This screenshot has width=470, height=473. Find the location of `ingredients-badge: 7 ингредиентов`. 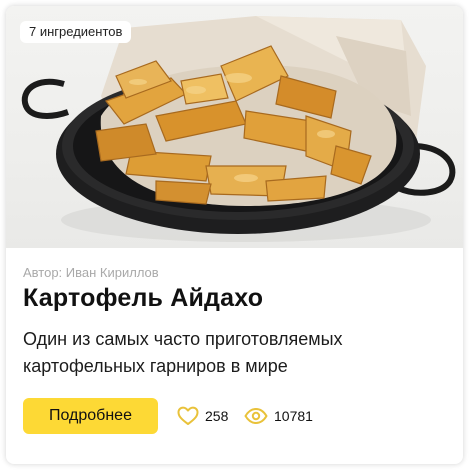

ingredients-badge: 7 ингредиентов is located at coordinates (76, 32).